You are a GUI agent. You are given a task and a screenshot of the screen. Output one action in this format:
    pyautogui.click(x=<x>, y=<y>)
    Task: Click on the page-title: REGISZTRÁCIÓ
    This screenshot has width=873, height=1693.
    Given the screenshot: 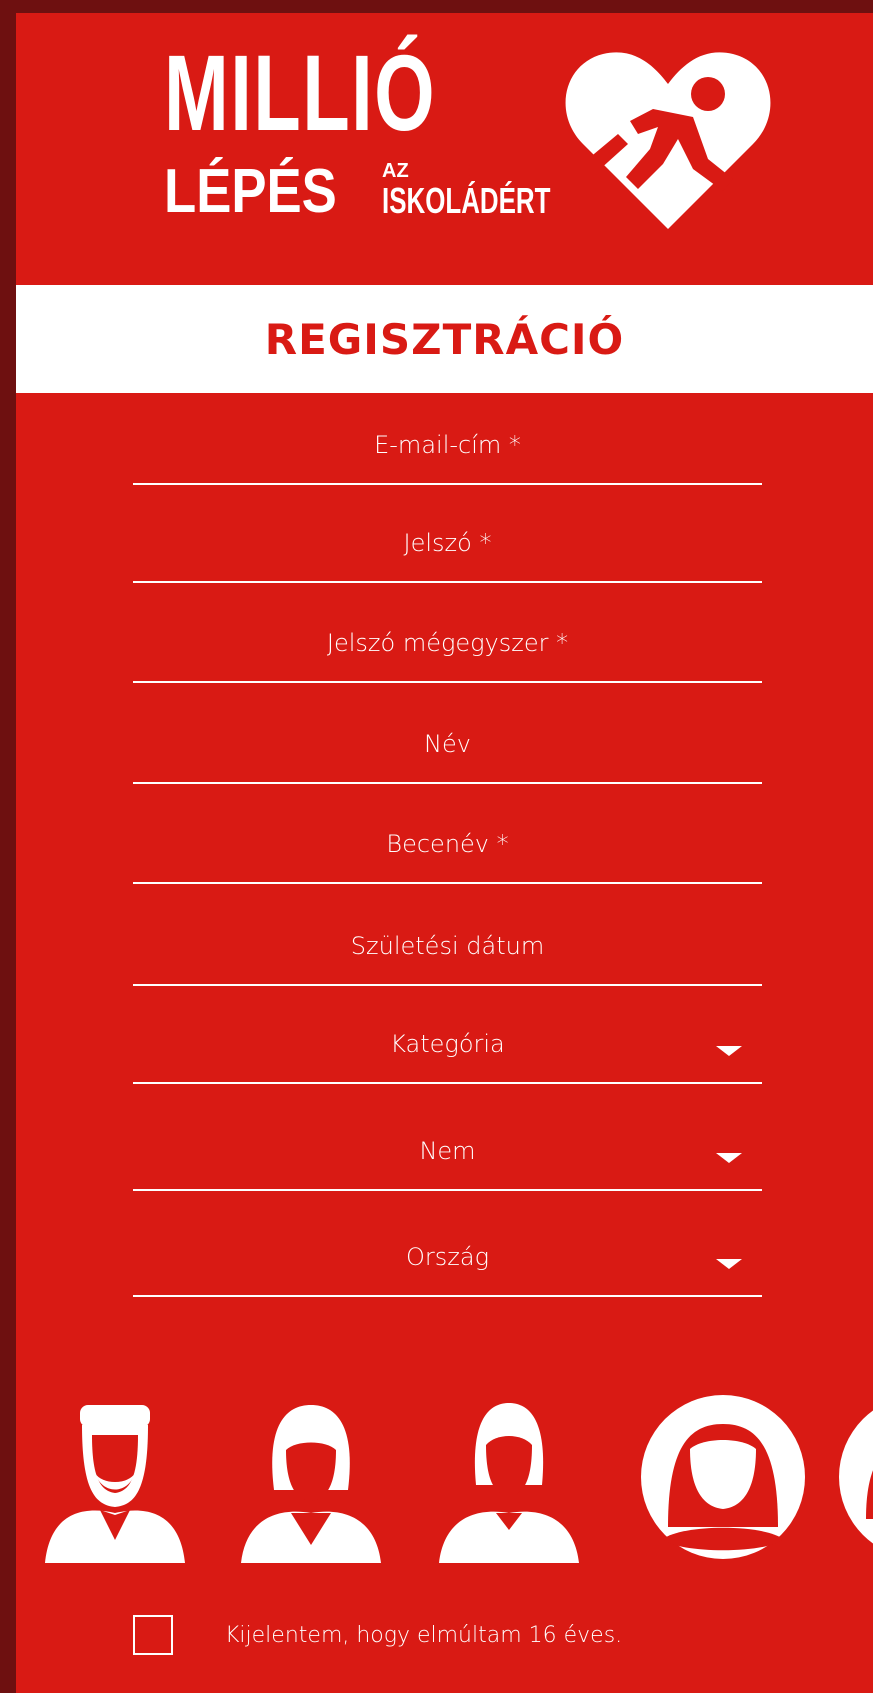 What is the action you would take?
    pyautogui.click(x=444, y=339)
    